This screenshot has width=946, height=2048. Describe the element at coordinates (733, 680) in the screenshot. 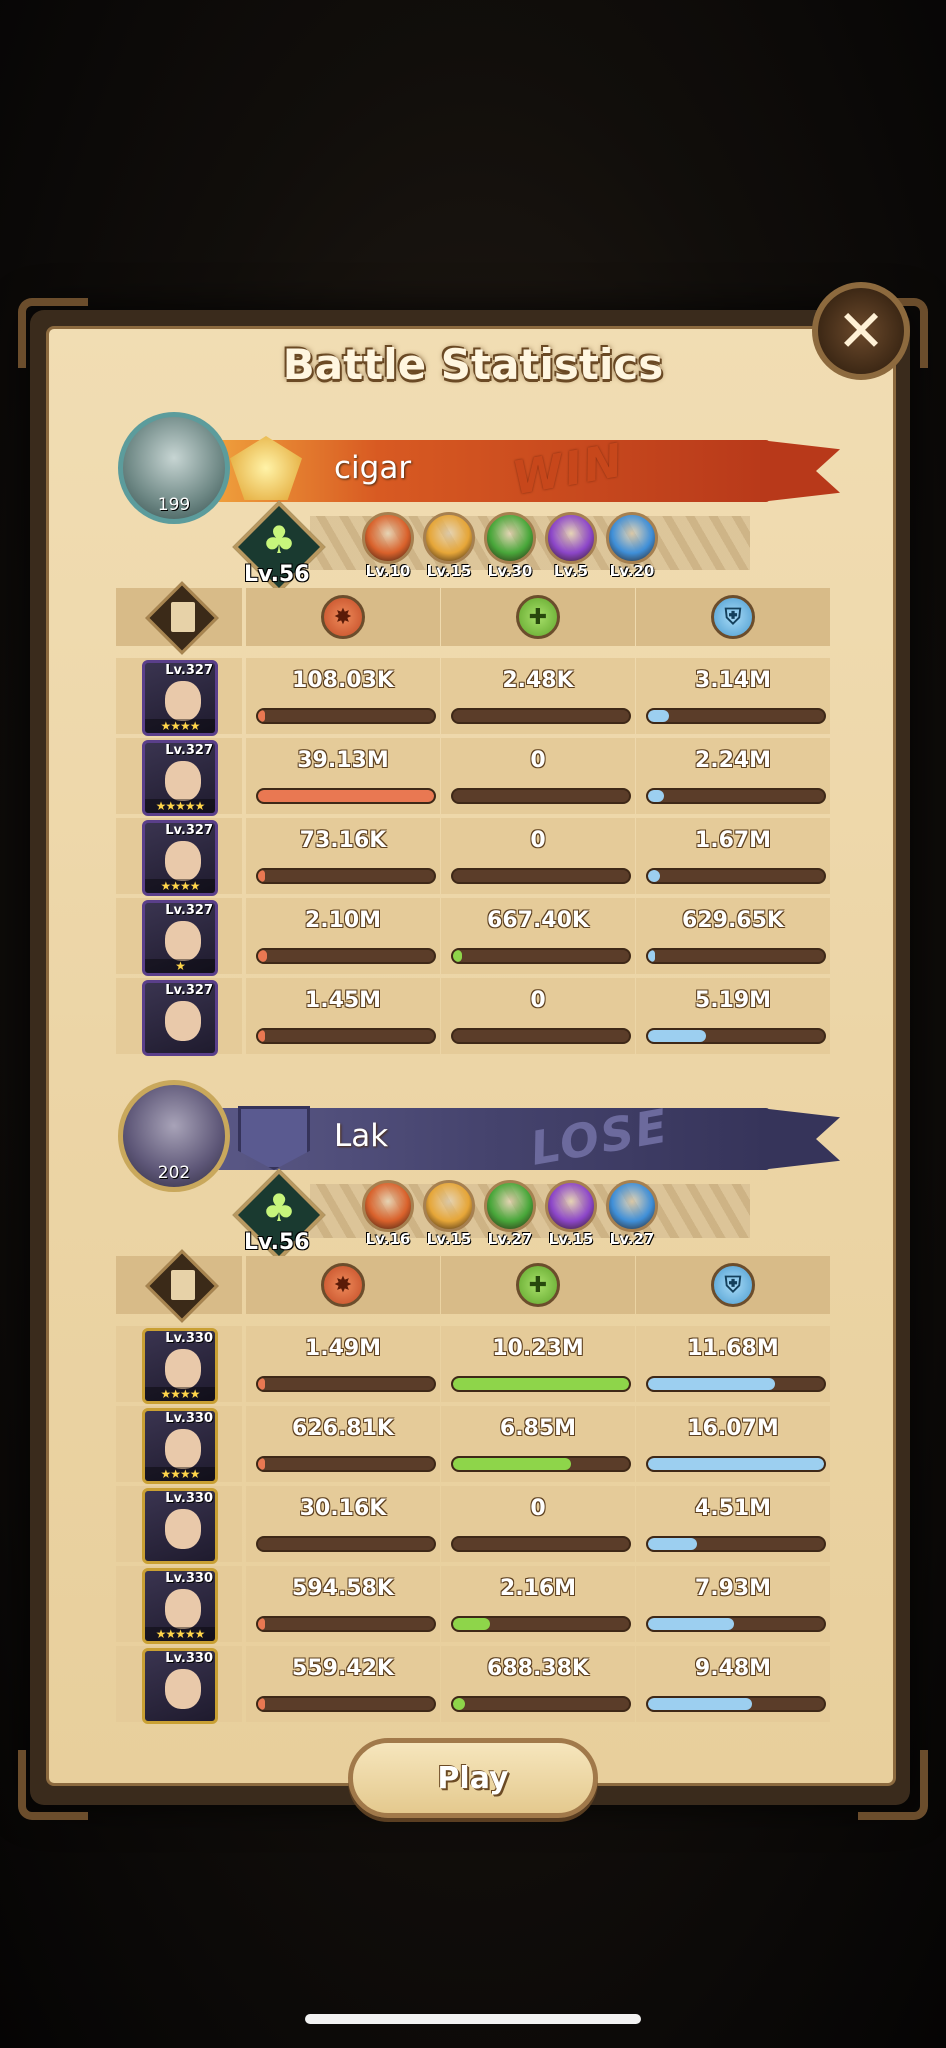

I see `damage-taken-value: 3.14M` at that location.